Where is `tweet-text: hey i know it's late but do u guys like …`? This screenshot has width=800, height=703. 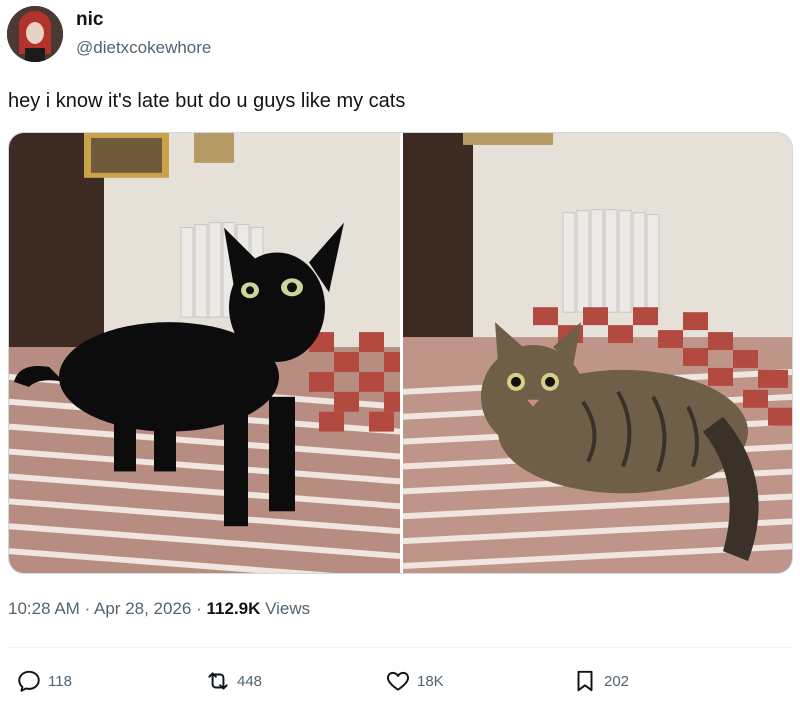
tweet-text: hey i know it's late but do u guys like … is located at coordinates (207, 101).